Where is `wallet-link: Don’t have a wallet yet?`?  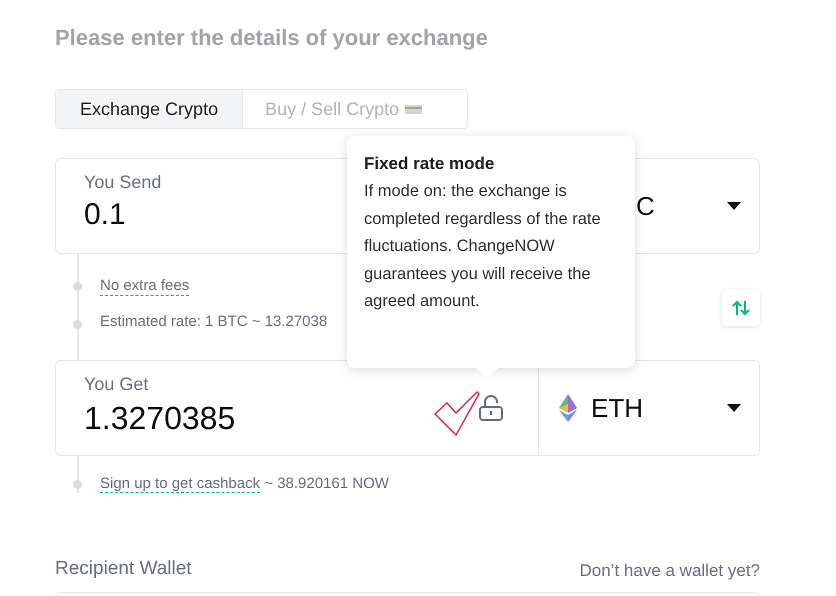 wallet-link: Don’t have a wallet yet? is located at coordinates (670, 571).